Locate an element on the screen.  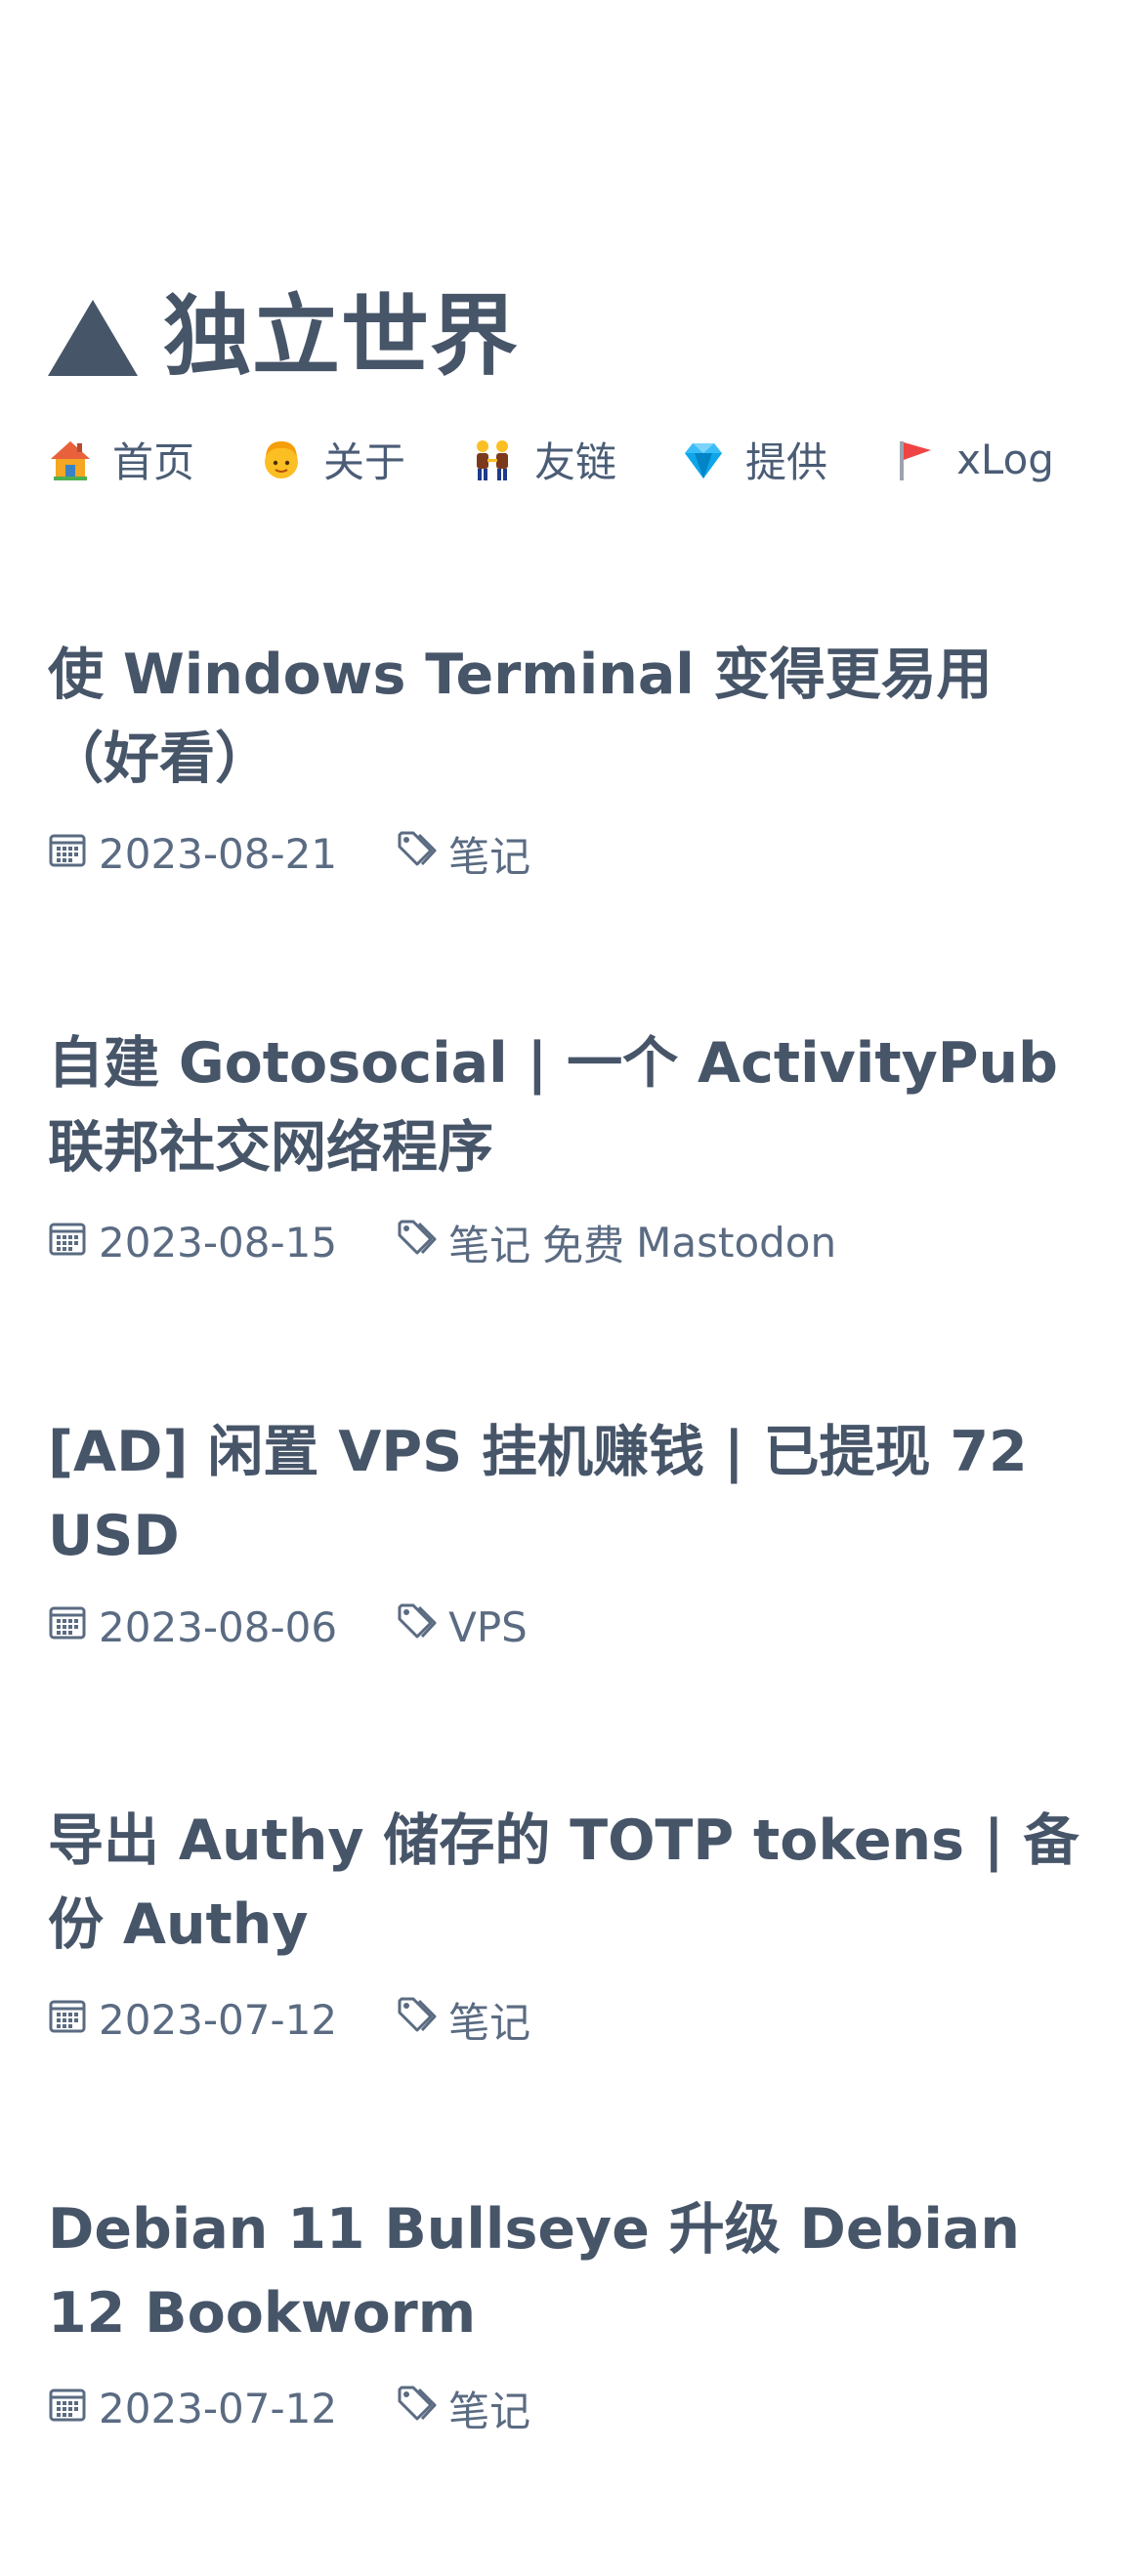
post-meta: 2023-08-06 VPS is located at coordinates (293, 1627).